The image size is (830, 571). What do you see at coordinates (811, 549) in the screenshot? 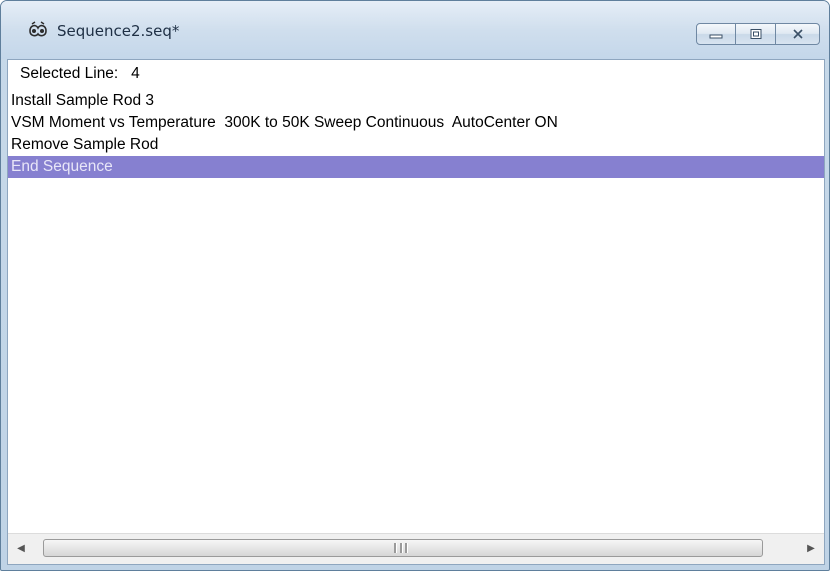
I see `scroll-right-arrow-icon: ▶` at bounding box center [811, 549].